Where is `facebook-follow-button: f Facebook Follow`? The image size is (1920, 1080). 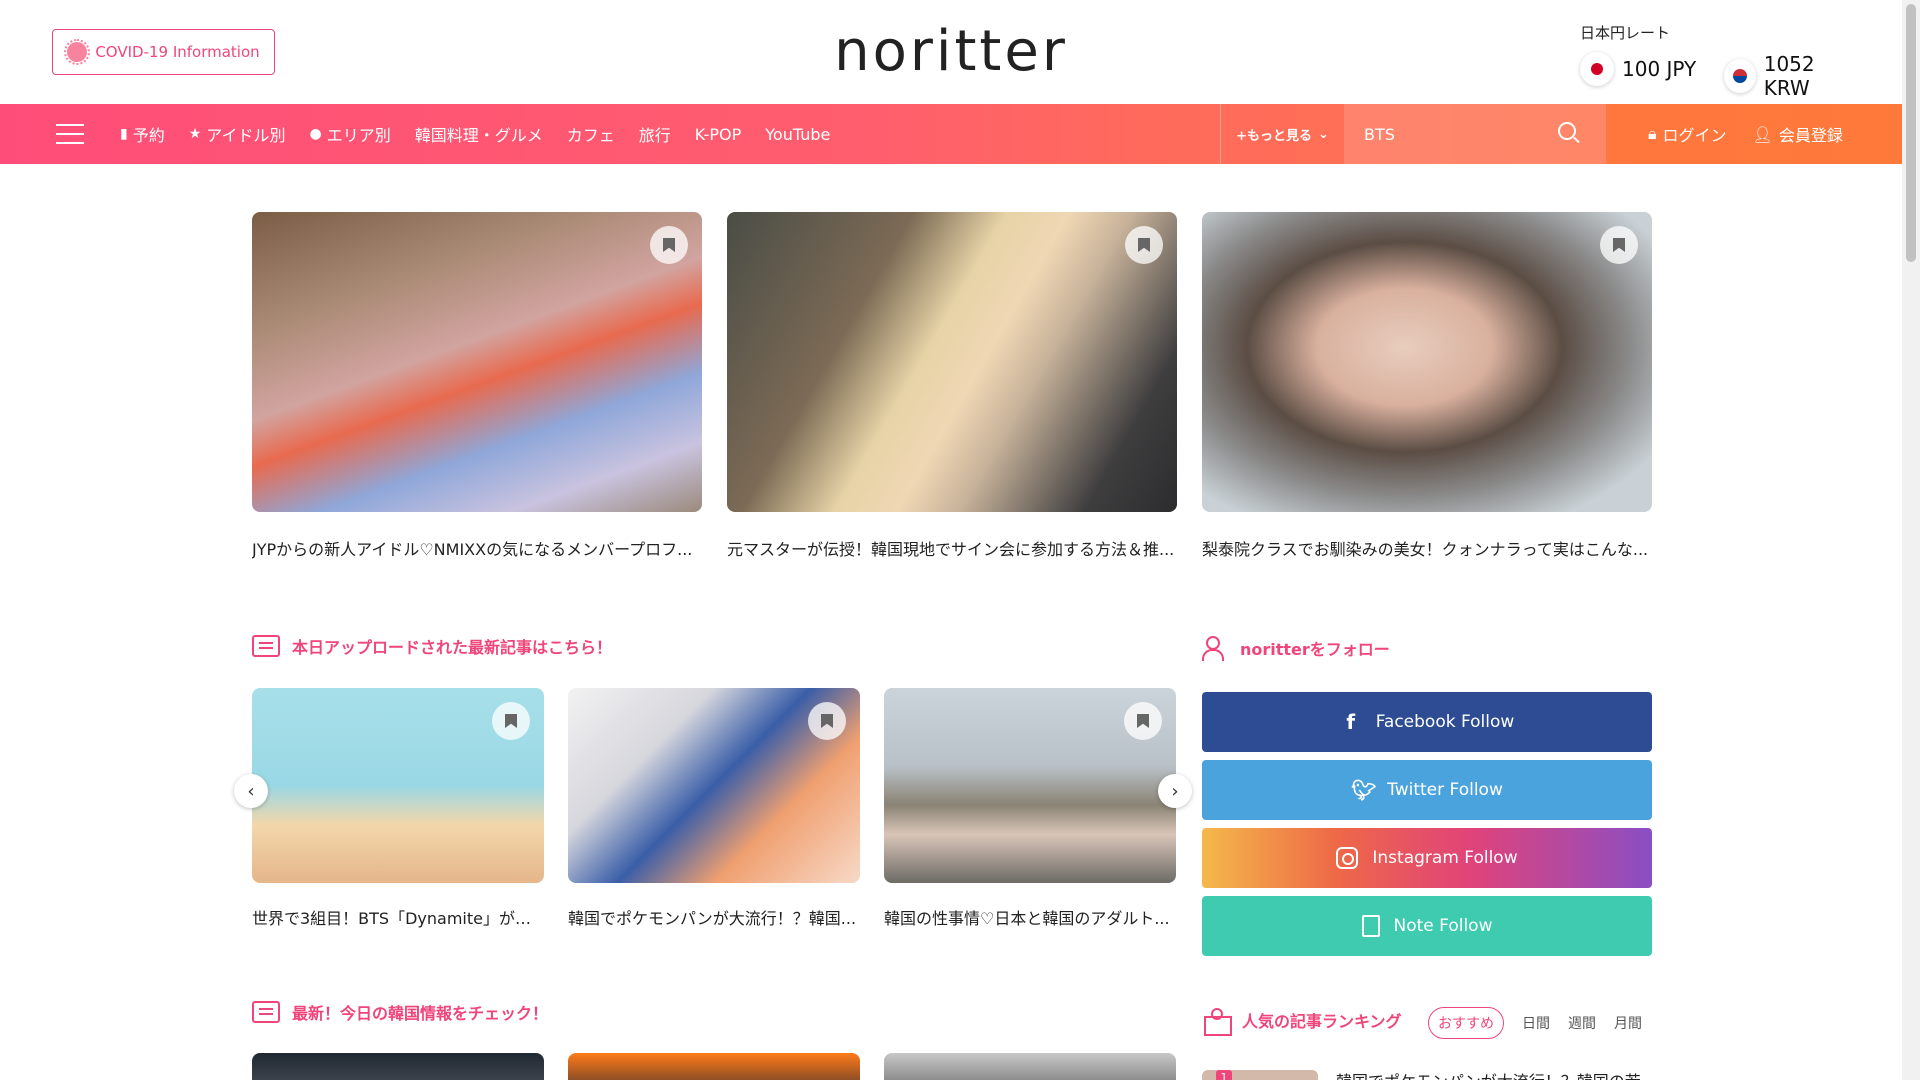
facebook-follow-button: f Facebook Follow is located at coordinates (1427, 722).